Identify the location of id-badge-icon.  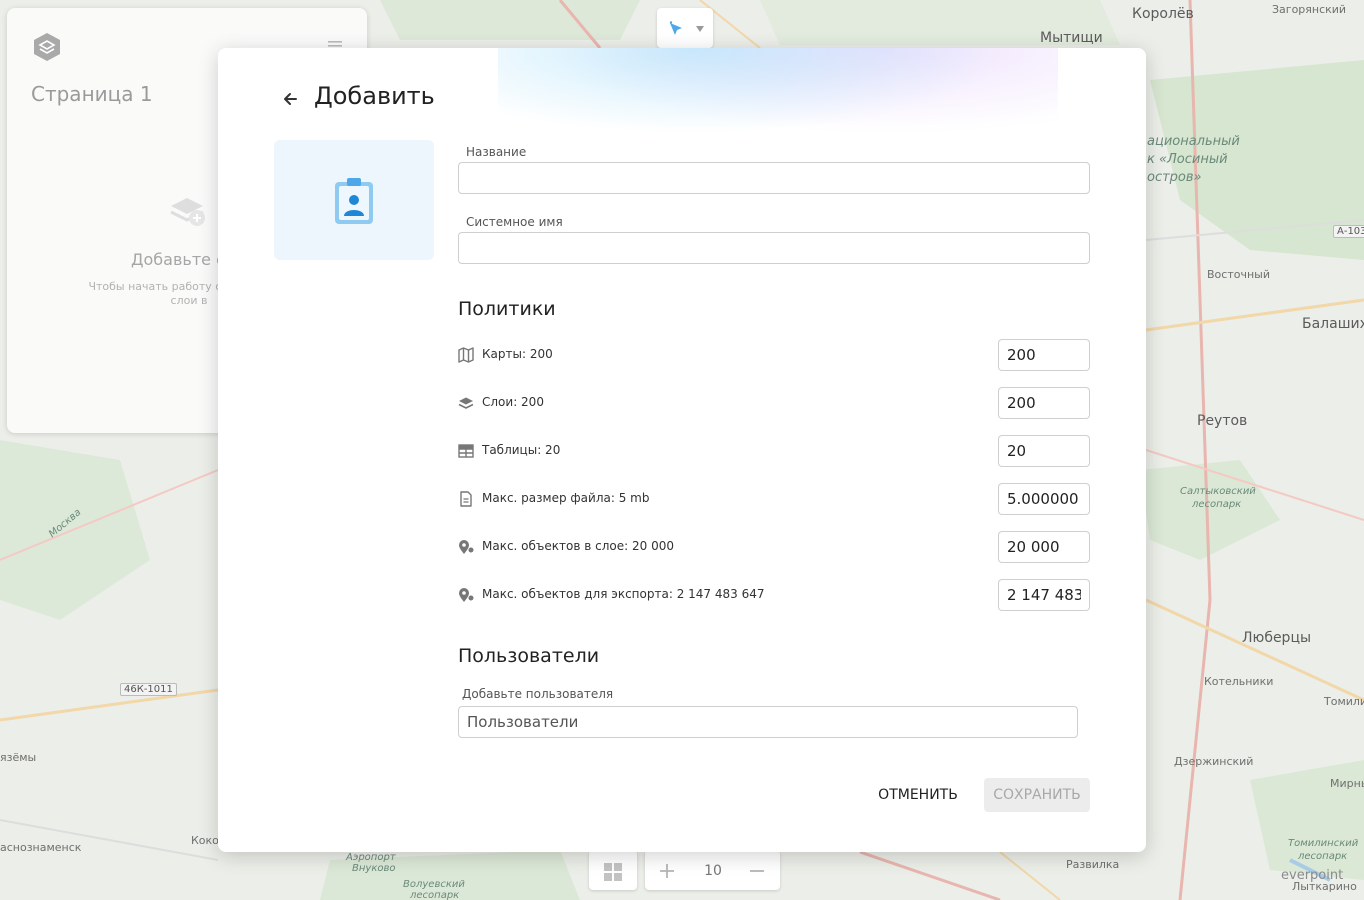
(354, 201).